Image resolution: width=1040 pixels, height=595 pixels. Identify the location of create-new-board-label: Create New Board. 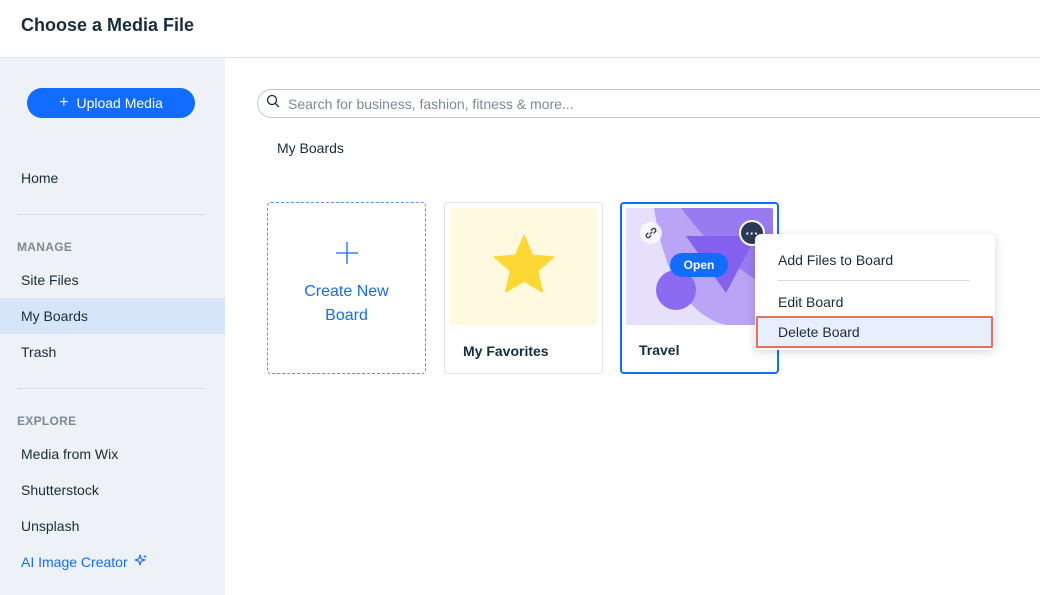
(346, 303).